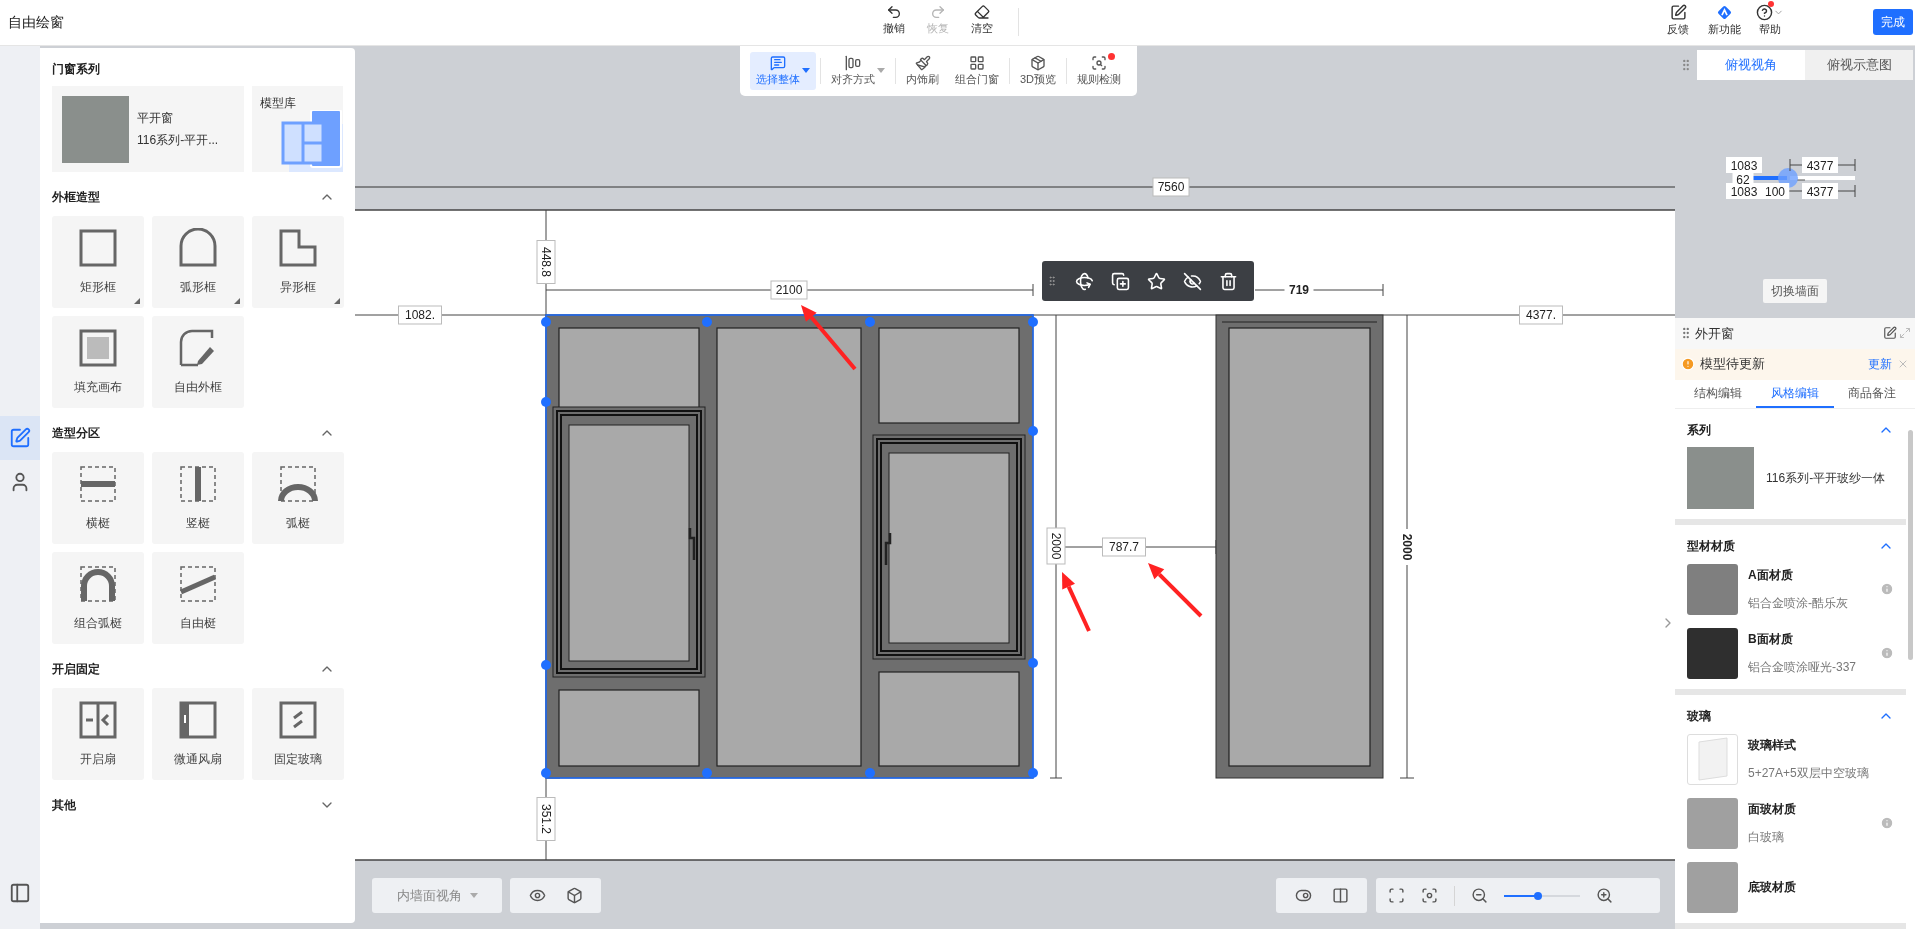  Describe the element at coordinates (1724, 21) in the screenshot. I see `header-action-button: 新功能` at that location.